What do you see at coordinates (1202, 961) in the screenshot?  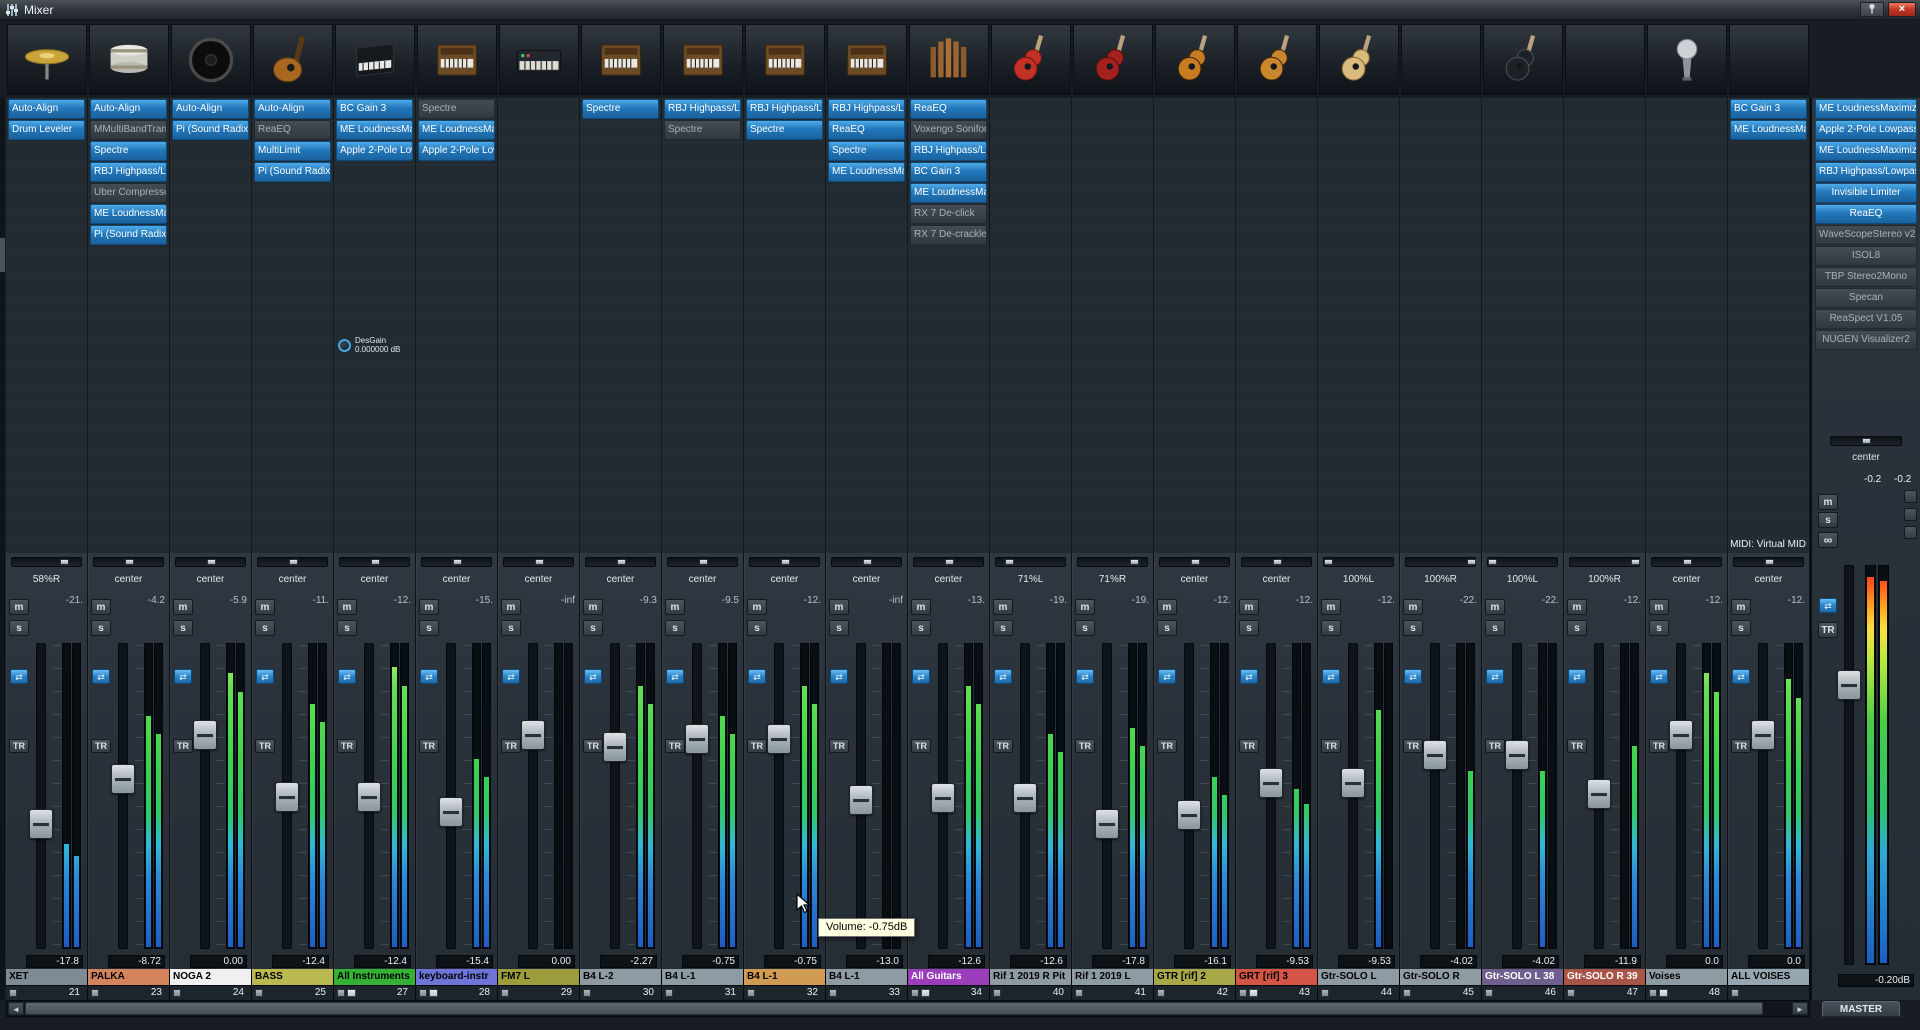 I see `volume-readout: -16.1` at bounding box center [1202, 961].